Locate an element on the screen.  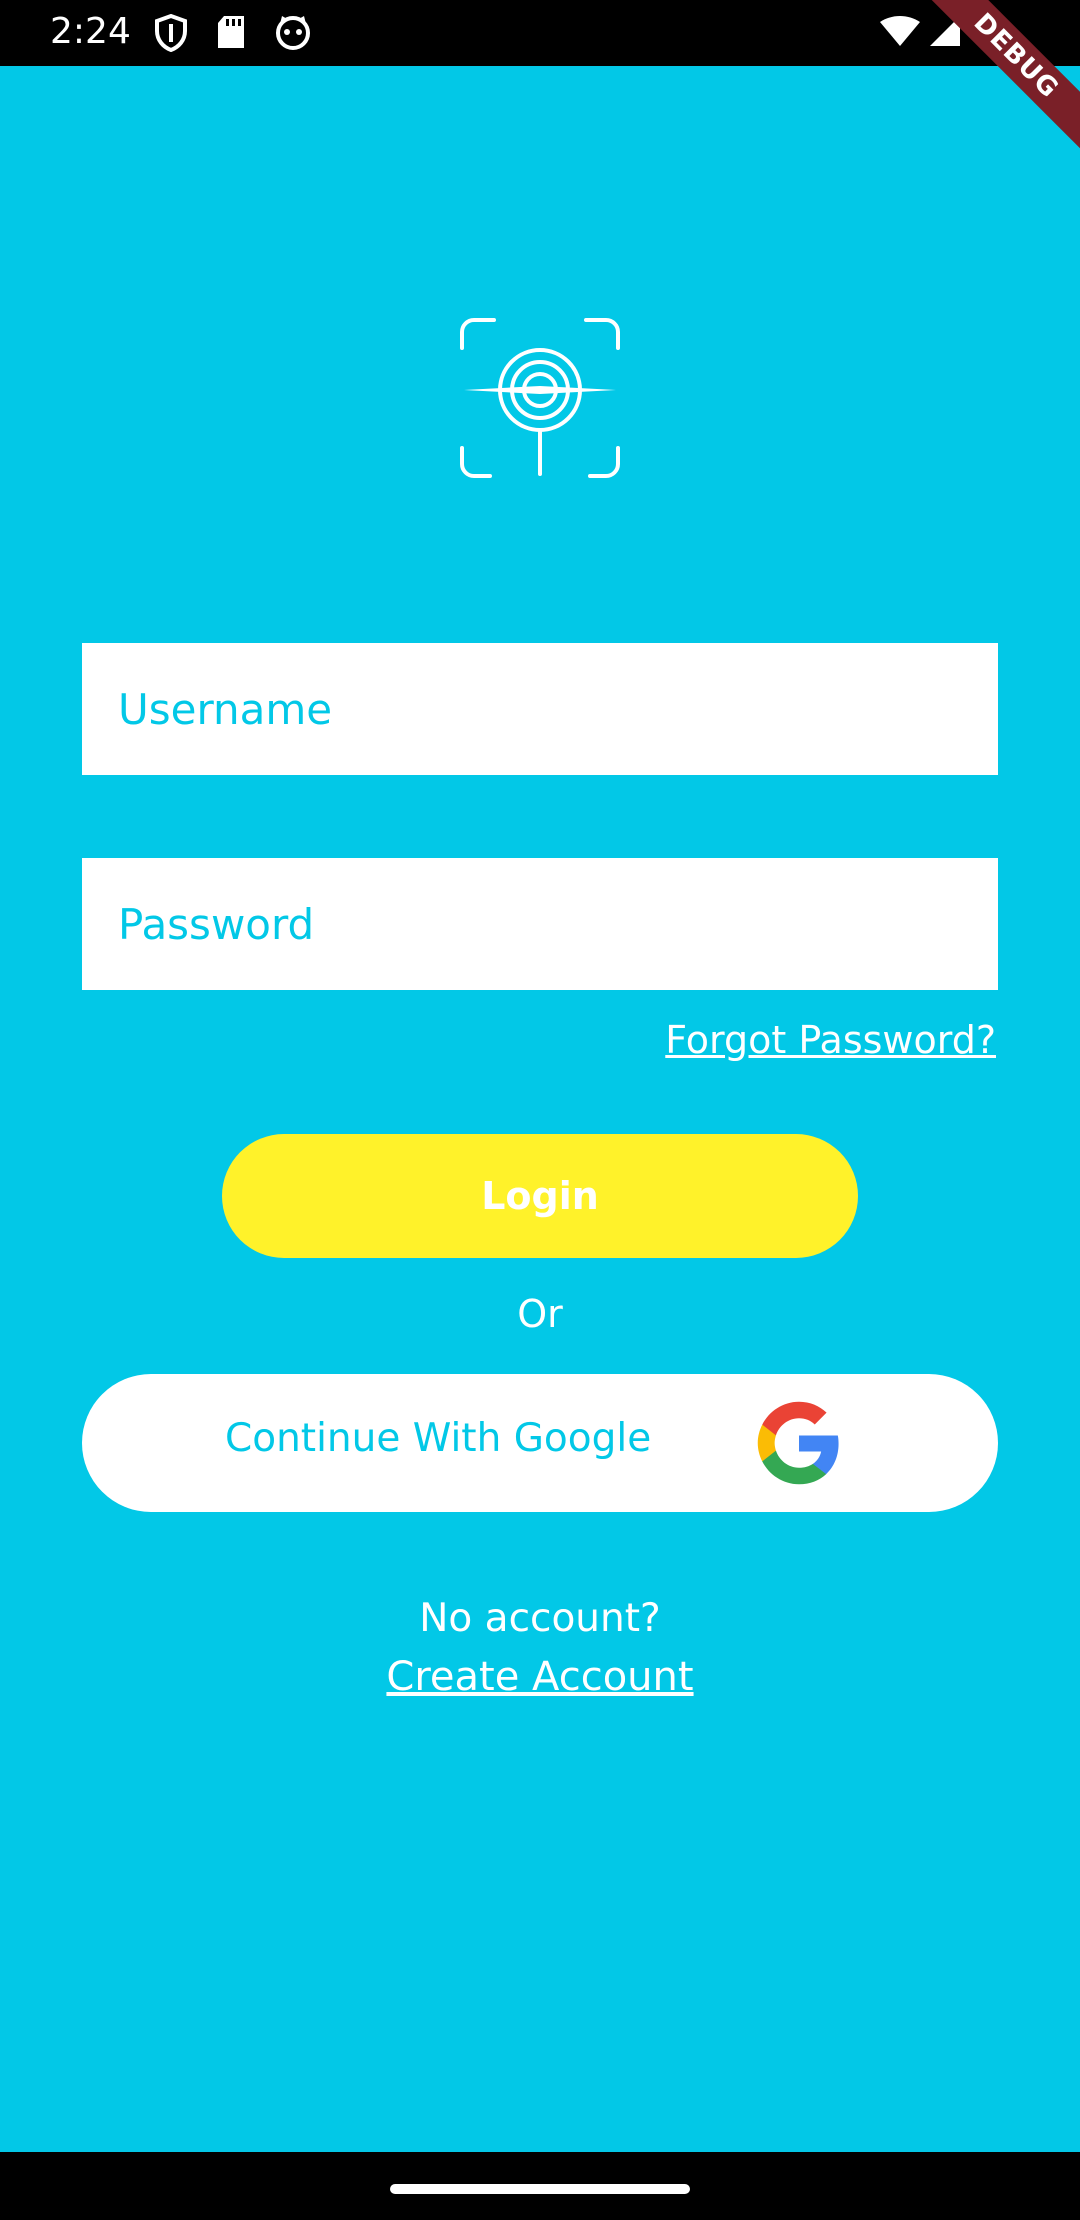
create-account-link: Create Account is located at coordinates (540, 1677).